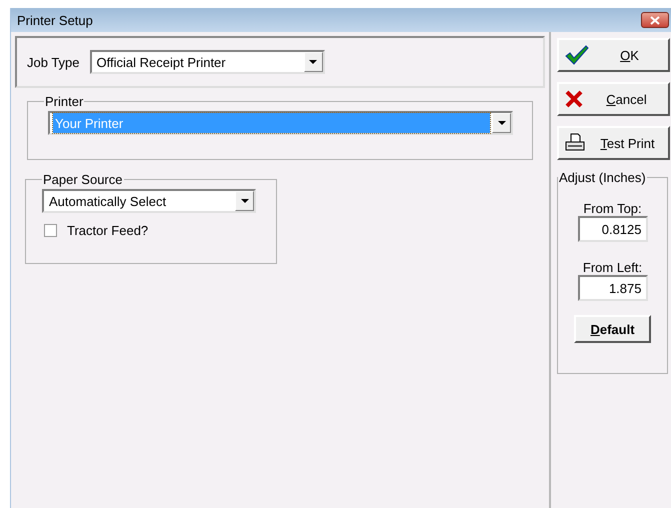 This screenshot has width=671, height=508. Describe the element at coordinates (602, 177) in the screenshot. I see `adjust-legend: Adjust (Inches)` at that location.